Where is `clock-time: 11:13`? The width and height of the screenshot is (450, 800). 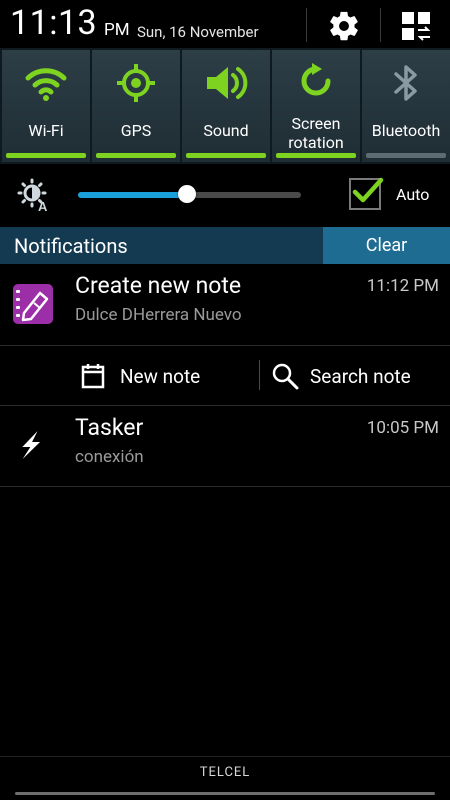
clock-time: 11:13 is located at coordinates (54, 23).